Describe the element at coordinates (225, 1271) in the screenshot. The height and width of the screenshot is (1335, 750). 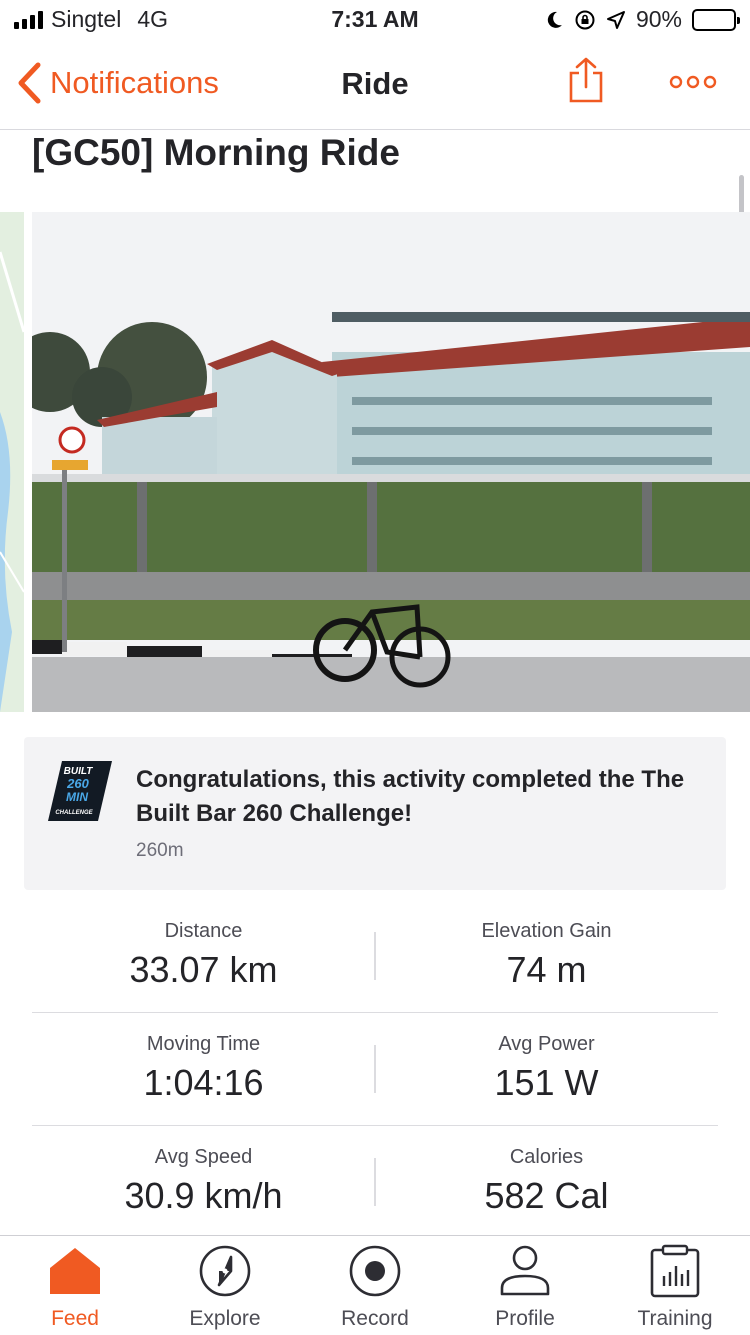
I see `compass-icon` at that location.